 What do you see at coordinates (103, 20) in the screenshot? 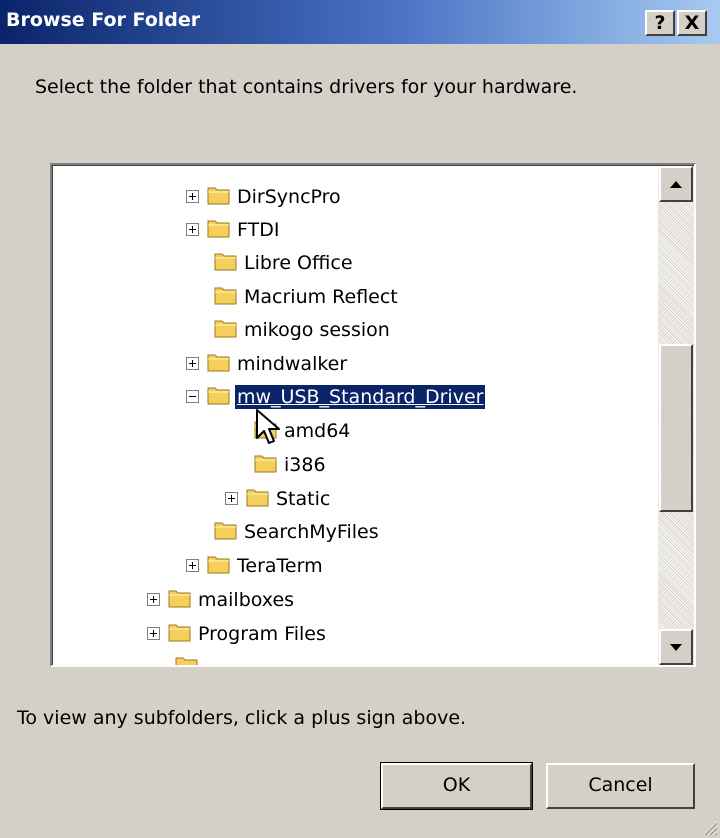
I see `window-title: Browse For Folder` at bounding box center [103, 20].